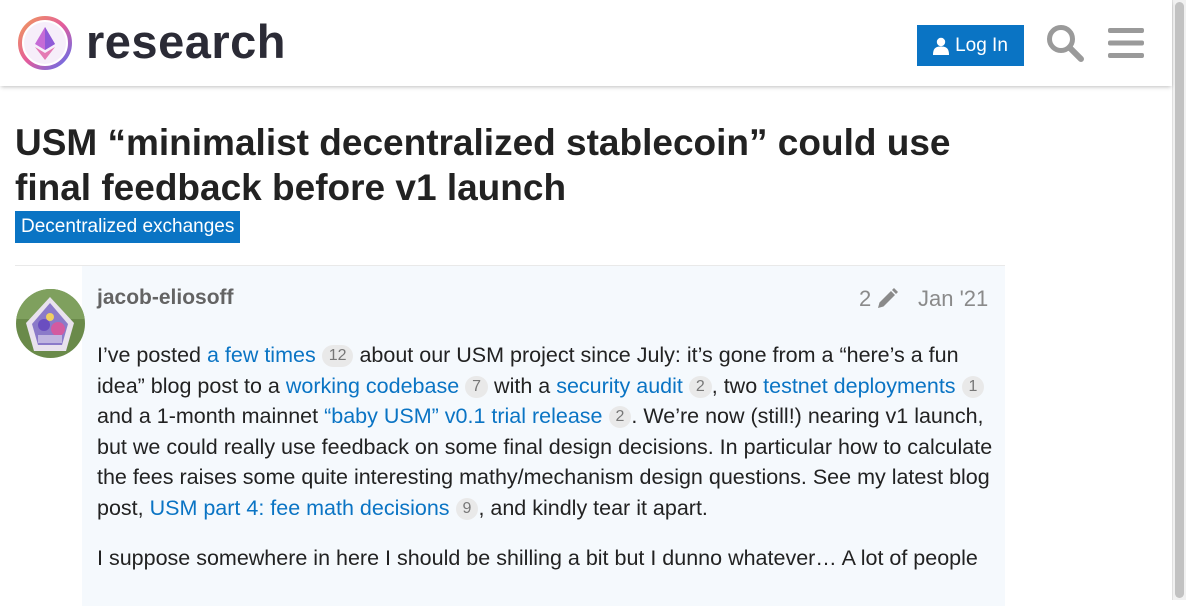 This screenshot has width=1186, height=606. I want to click on link-testnet-deployments: testnet deployments, so click(859, 386).